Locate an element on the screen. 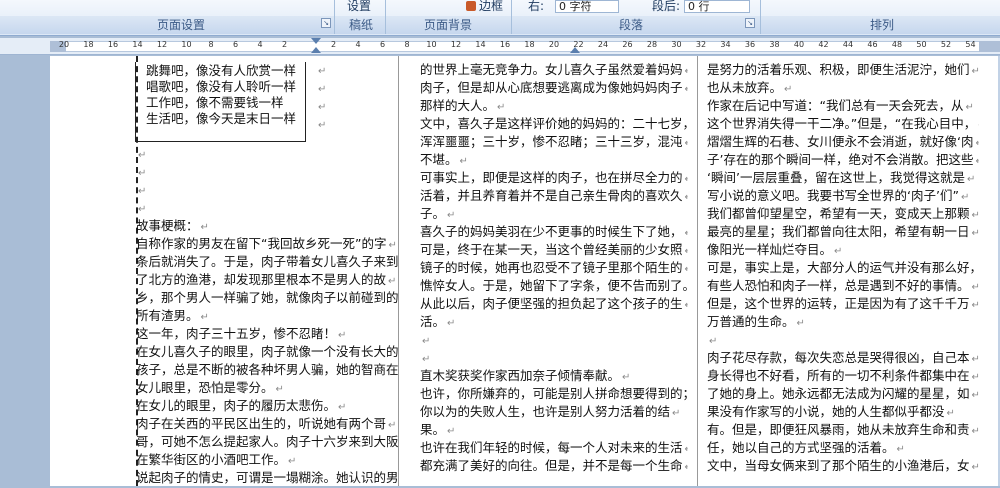  ruler-tick-label: 52 is located at coordinates (946, 44).